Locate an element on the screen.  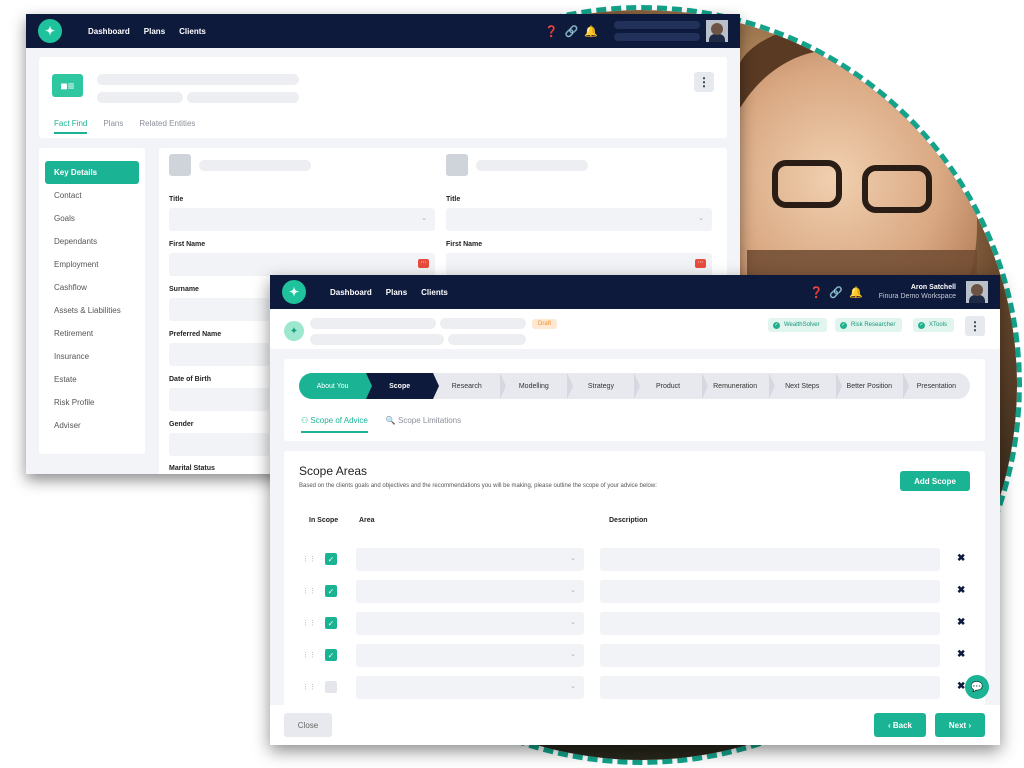
step-better-position: Better Position is located at coordinates (872, 386).